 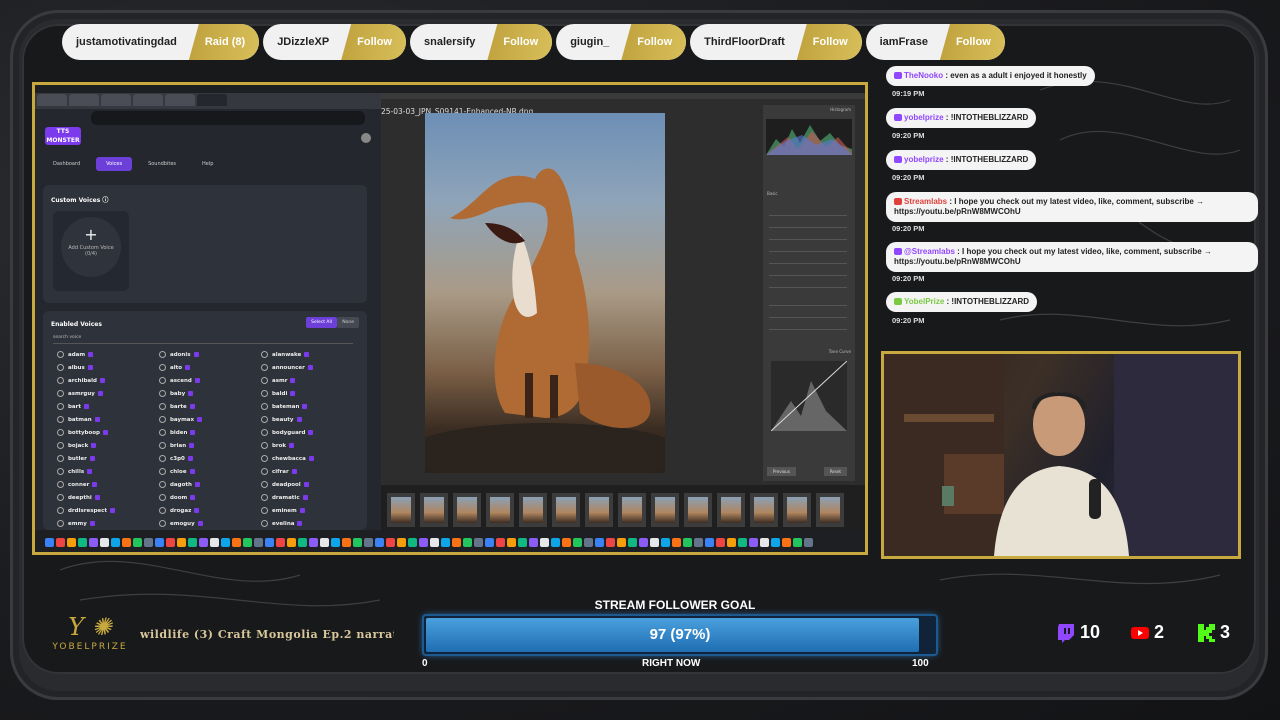 What do you see at coordinates (312, 433) in the screenshot?
I see `voice-item: bodyguard` at bounding box center [312, 433].